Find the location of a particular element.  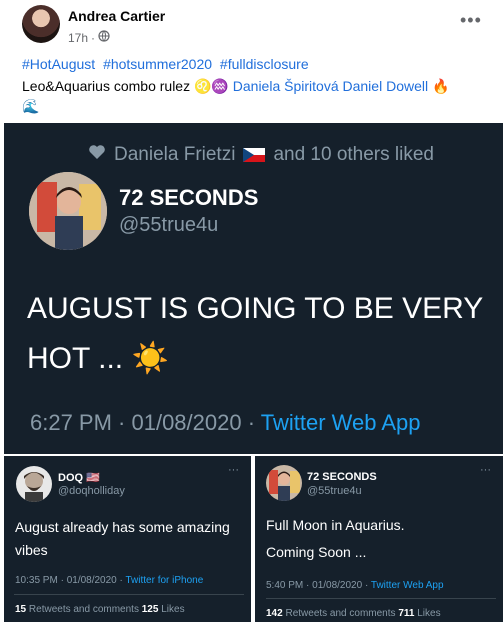

tweet-timestamp: 5:40 PM · 01/08/2020 · is located at coordinates (317, 585).